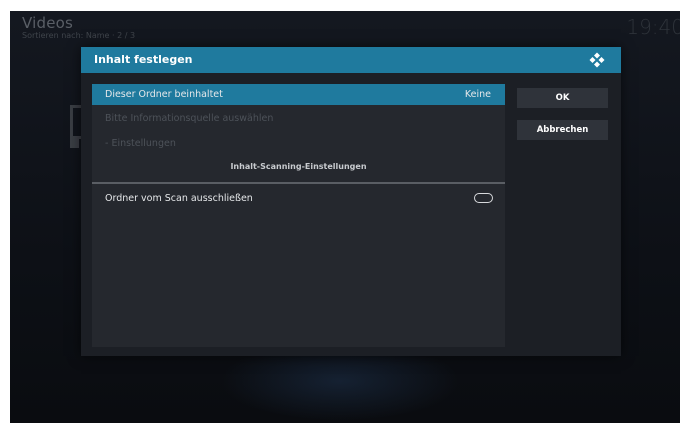 The width and height of the screenshot is (680, 426). What do you see at coordinates (48, 23) in the screenshot?
I see `window-title: Videos` at bounding box center [48, 23].